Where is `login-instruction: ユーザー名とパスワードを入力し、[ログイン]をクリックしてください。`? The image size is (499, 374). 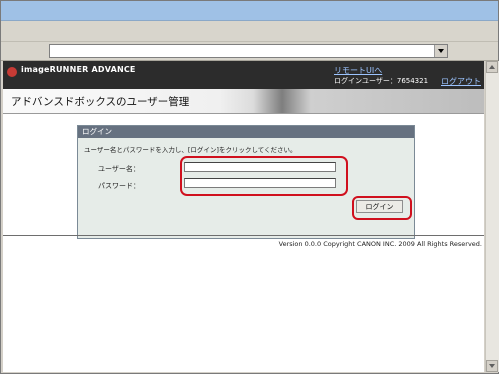 login-instruction: ユーザー名とパスワードを入力し、[ログイン]をクリックしてください。 is located at coordinates (190, 150).